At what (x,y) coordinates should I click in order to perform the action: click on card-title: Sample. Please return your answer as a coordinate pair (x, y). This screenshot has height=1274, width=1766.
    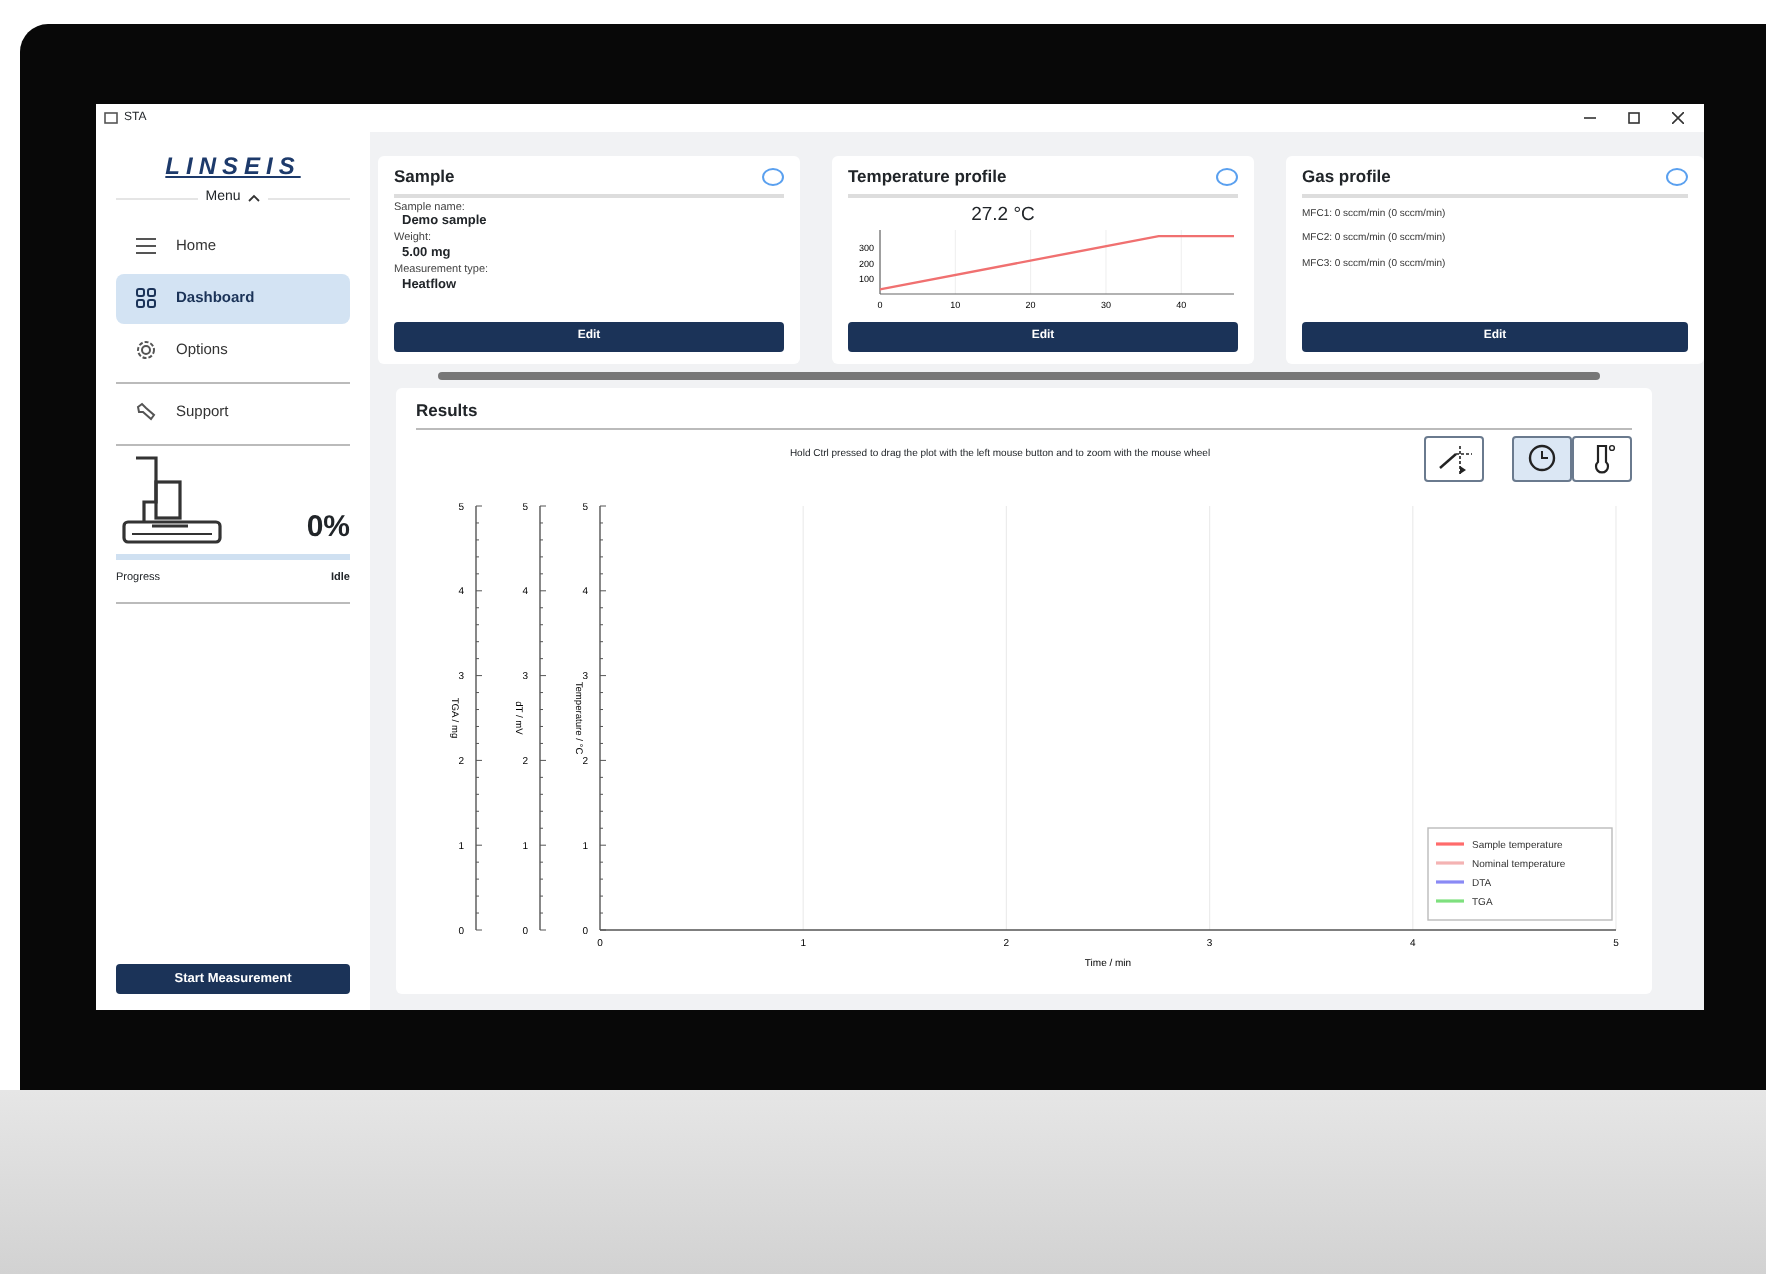
    Looking at the image, I should click on (424, 177).